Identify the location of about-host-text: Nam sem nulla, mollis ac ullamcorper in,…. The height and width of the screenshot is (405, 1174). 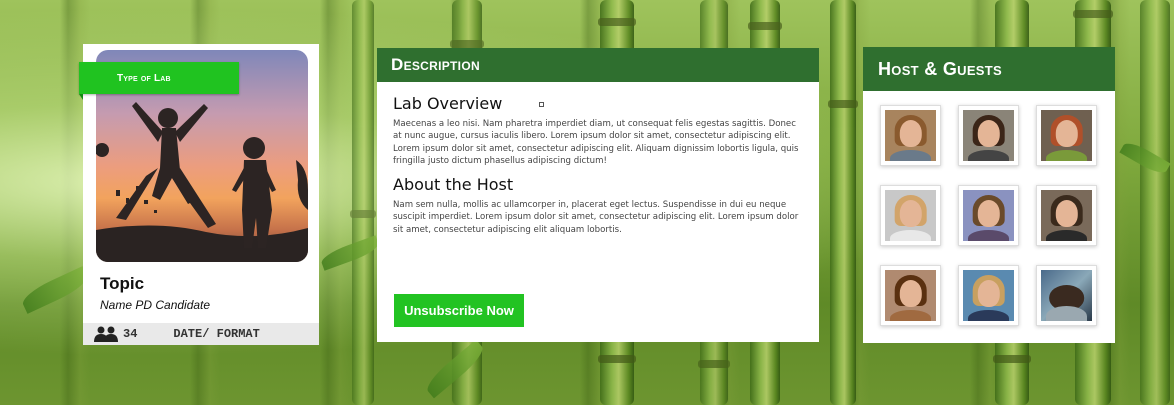
(596, 217).